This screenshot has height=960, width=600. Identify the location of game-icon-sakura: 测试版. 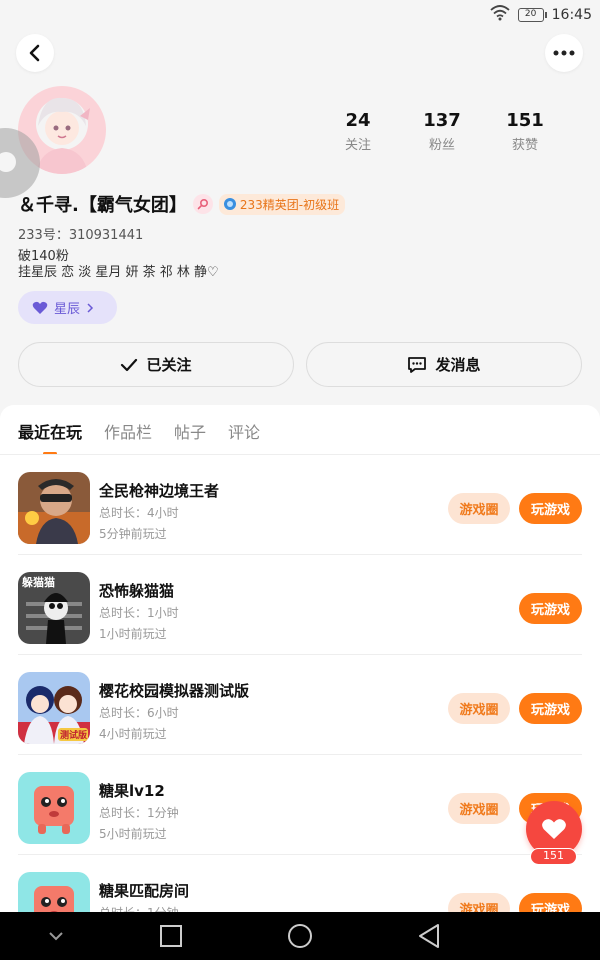
(54, 708).